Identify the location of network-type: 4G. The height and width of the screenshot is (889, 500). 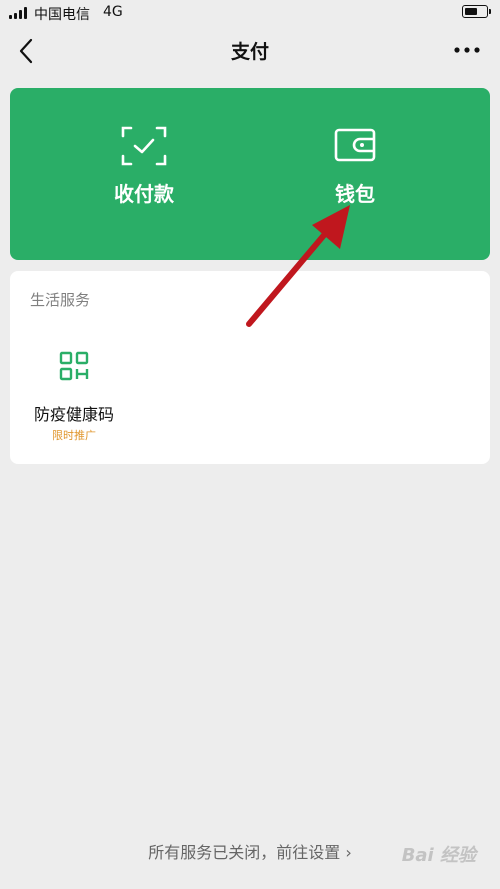
(113, 12).